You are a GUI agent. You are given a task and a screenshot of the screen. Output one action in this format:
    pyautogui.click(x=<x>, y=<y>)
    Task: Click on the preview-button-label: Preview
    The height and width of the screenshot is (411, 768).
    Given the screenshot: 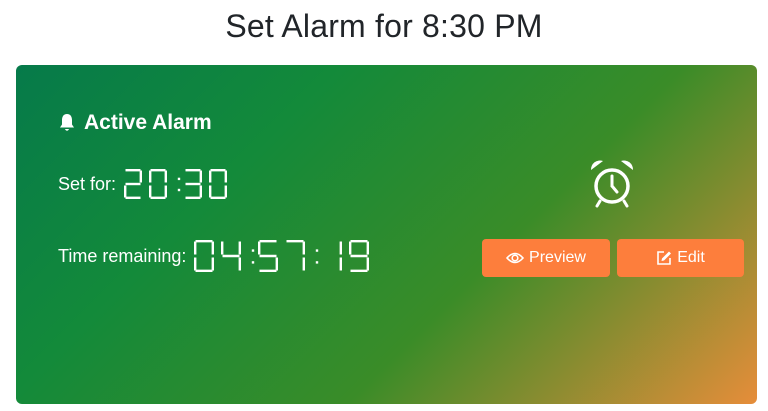 What is the action you would take?
    pyautogui.click(x=557, y=257)
    